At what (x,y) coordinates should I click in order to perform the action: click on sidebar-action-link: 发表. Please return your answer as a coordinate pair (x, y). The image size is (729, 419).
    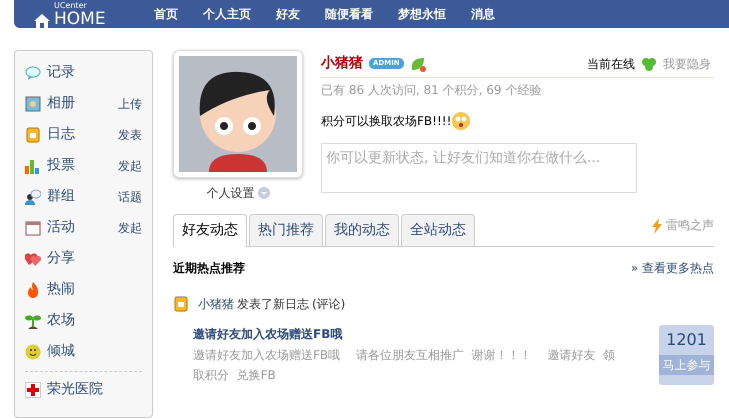
    Looking at the image, I should click on (130, 135).